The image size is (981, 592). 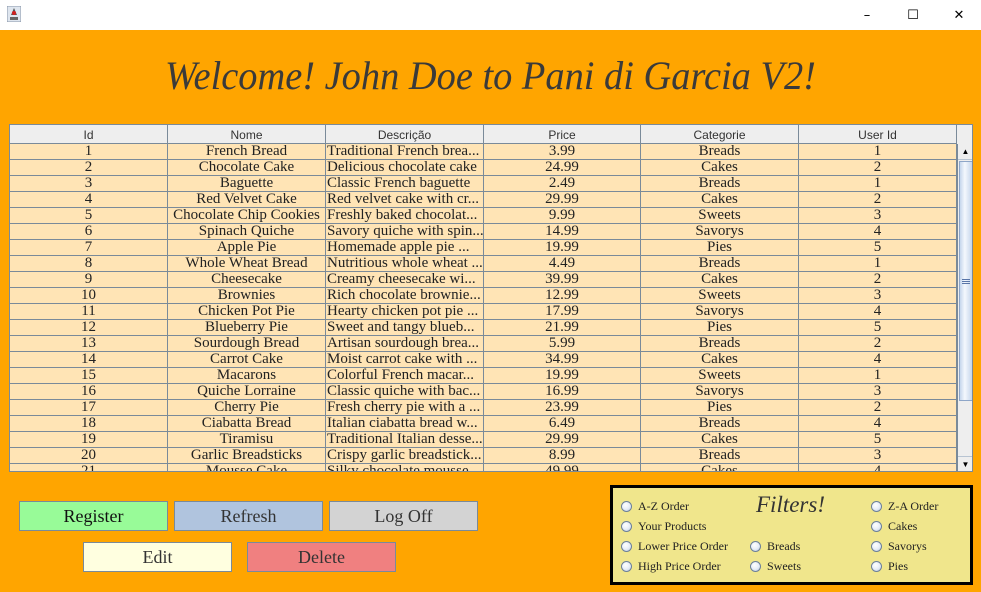 What do you see at coordinates (89, 247) in the screenshot?
I see `cell-id: 7` at bounding box center [89, 247].